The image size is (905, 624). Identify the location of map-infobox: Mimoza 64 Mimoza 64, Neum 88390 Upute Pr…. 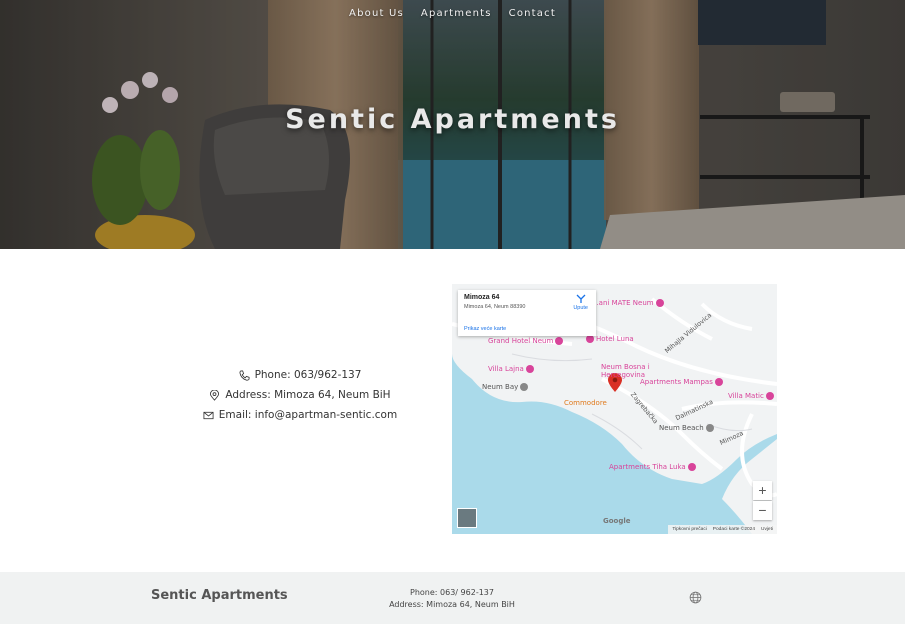
(527, 313).